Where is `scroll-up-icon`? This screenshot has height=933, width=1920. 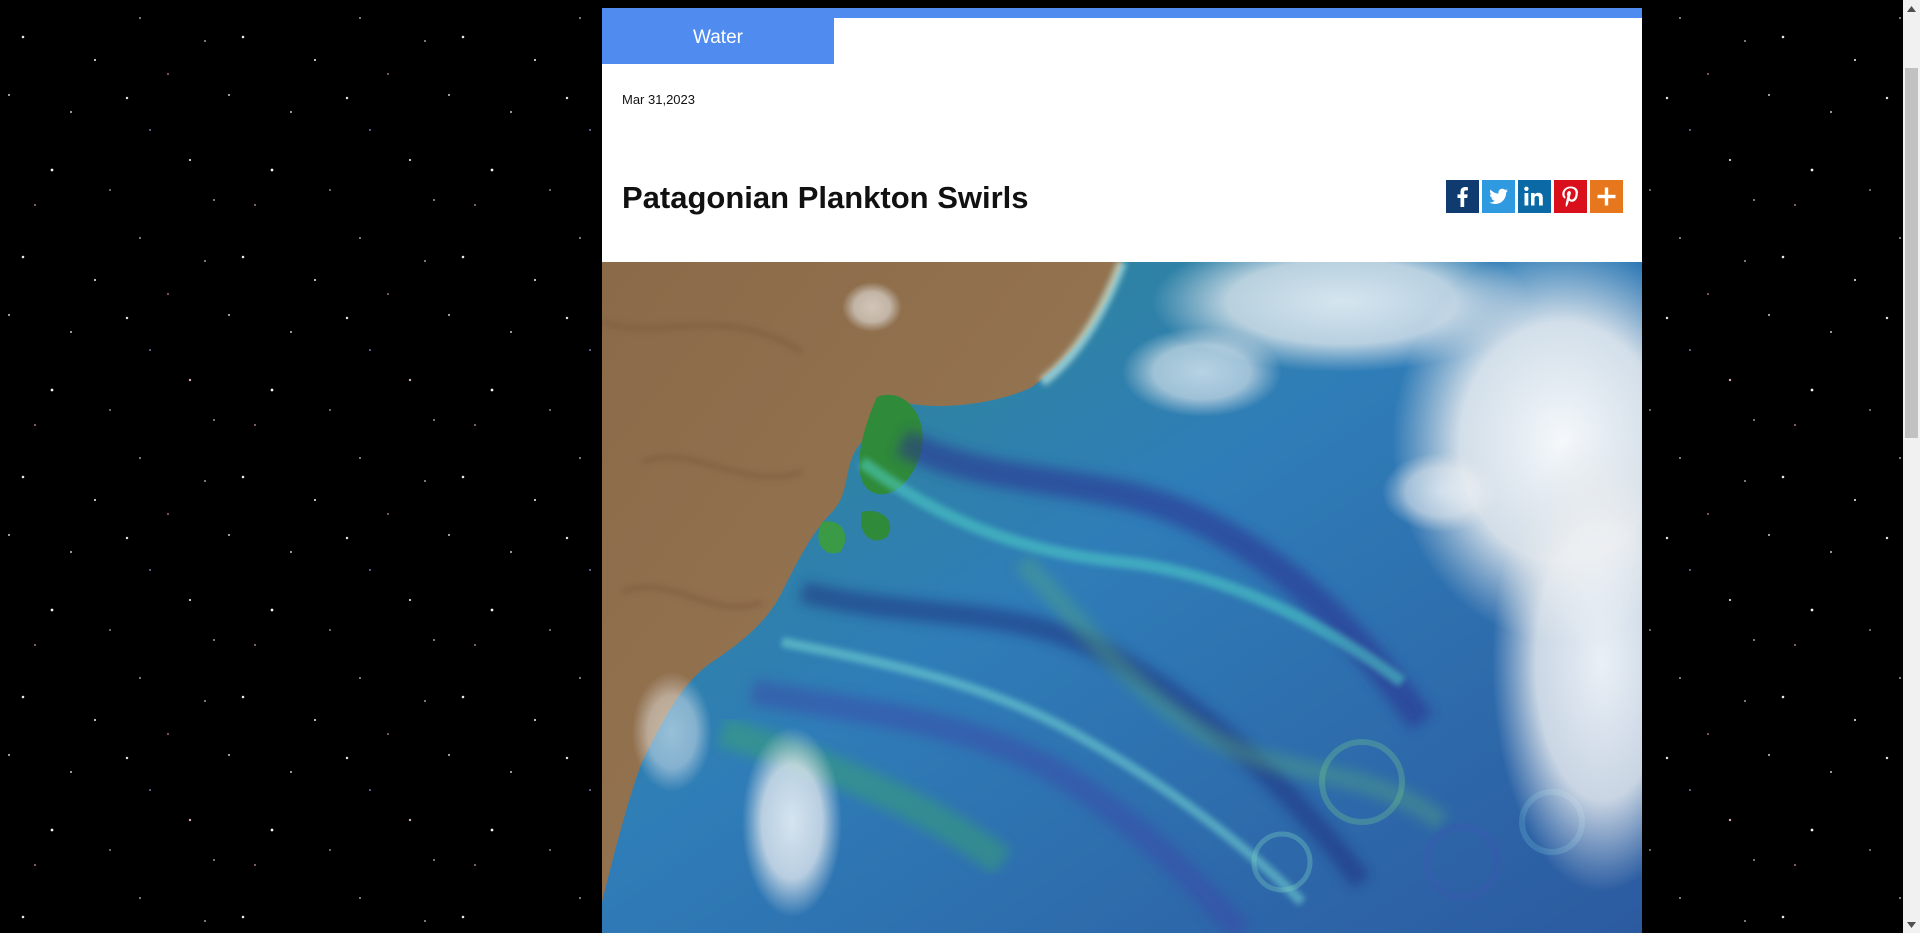
scroll-up-icon is located at coordinates (1911, 8).